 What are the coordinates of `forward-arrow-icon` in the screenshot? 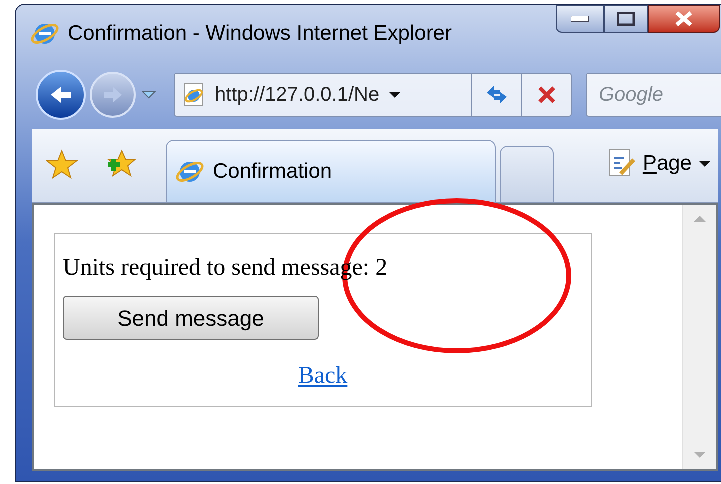 It's located at (113, 95).